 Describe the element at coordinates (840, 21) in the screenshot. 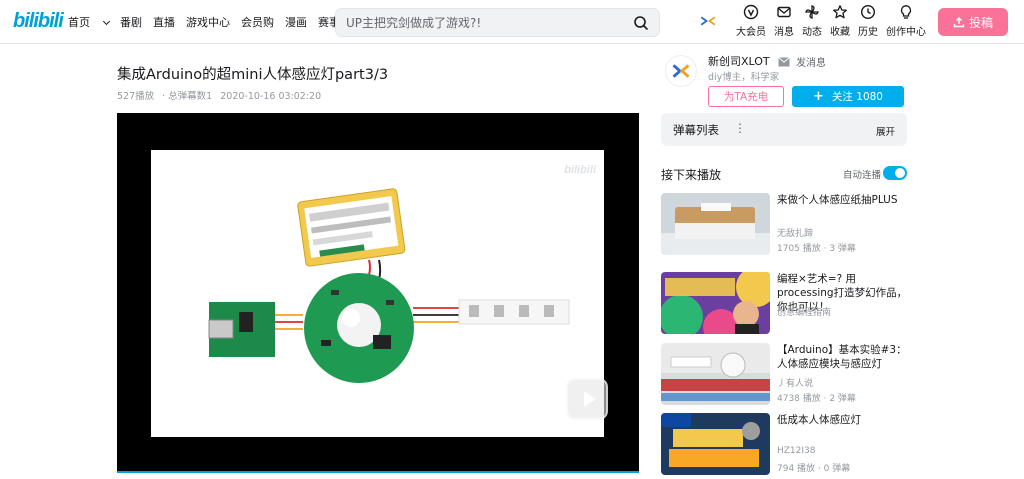

I see `favorites-link: 收藏` at that location.